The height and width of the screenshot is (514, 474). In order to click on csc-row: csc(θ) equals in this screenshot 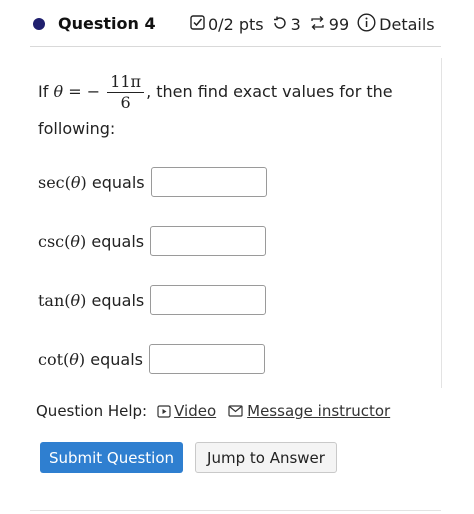, I will do `click(152, 241)`.